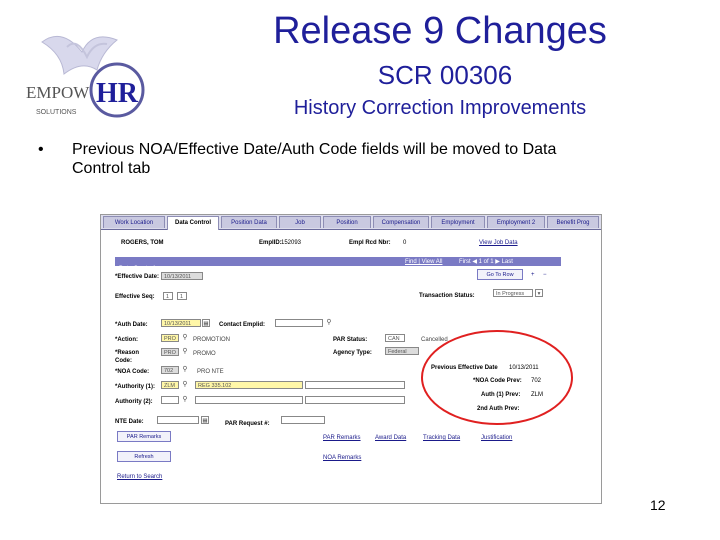 This screenshot has height=540, width=720. Describe the element at coordinates (355, 400) in the screenshot. I see `authority-2-extra-field` at that location.